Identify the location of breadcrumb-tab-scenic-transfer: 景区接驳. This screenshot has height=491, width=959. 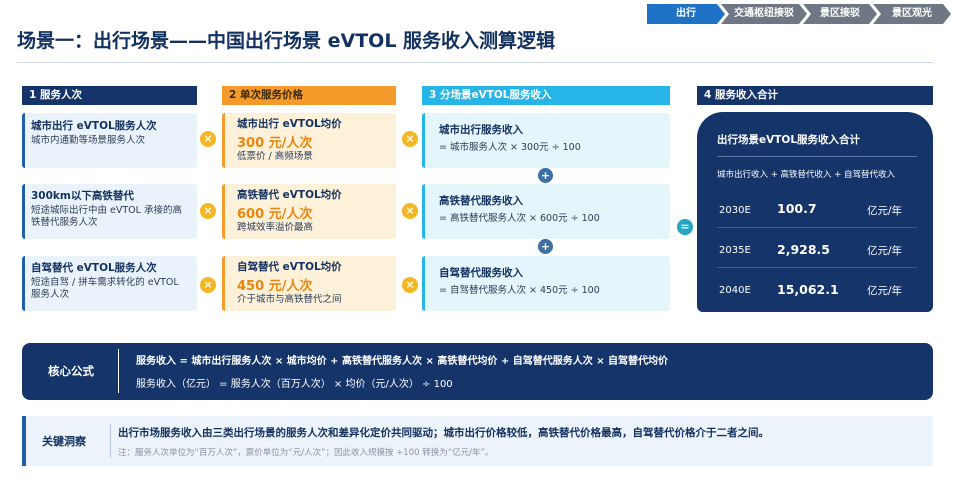
(840, 14).